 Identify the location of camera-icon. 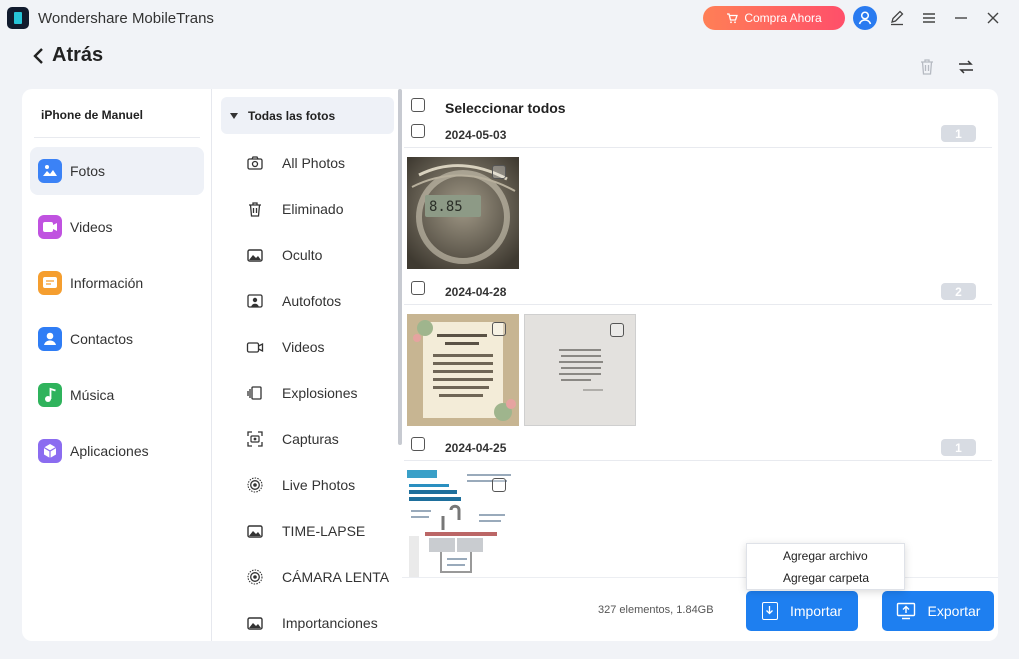
(255, 163).